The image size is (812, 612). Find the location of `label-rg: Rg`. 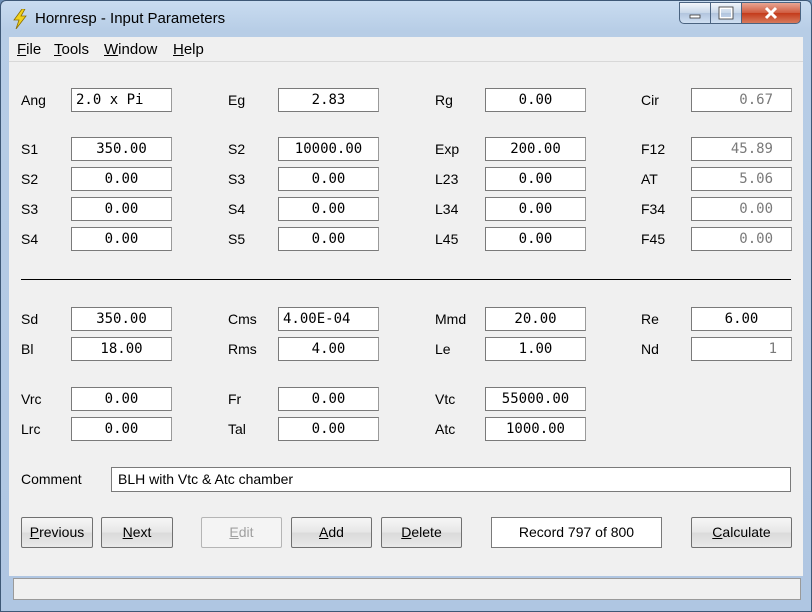

label-rg: Rg is located at coordinates (444, 100).